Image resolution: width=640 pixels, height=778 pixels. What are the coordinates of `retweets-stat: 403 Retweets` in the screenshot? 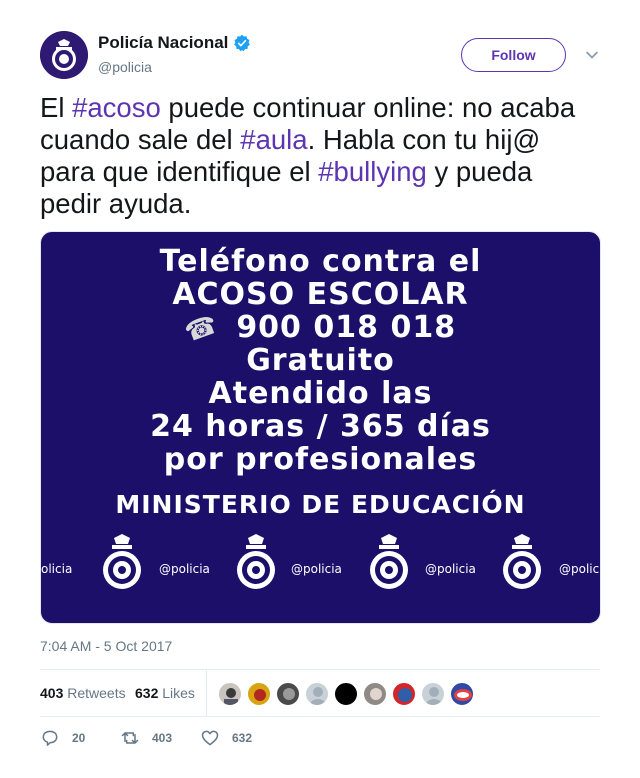 It's located at (83, 693).